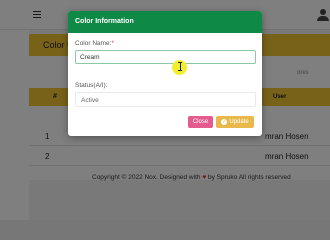  What do you see at coordinates (180, 66) in the screenshot?
I see `text-cursor-icon` at bounding box center [180, 66].